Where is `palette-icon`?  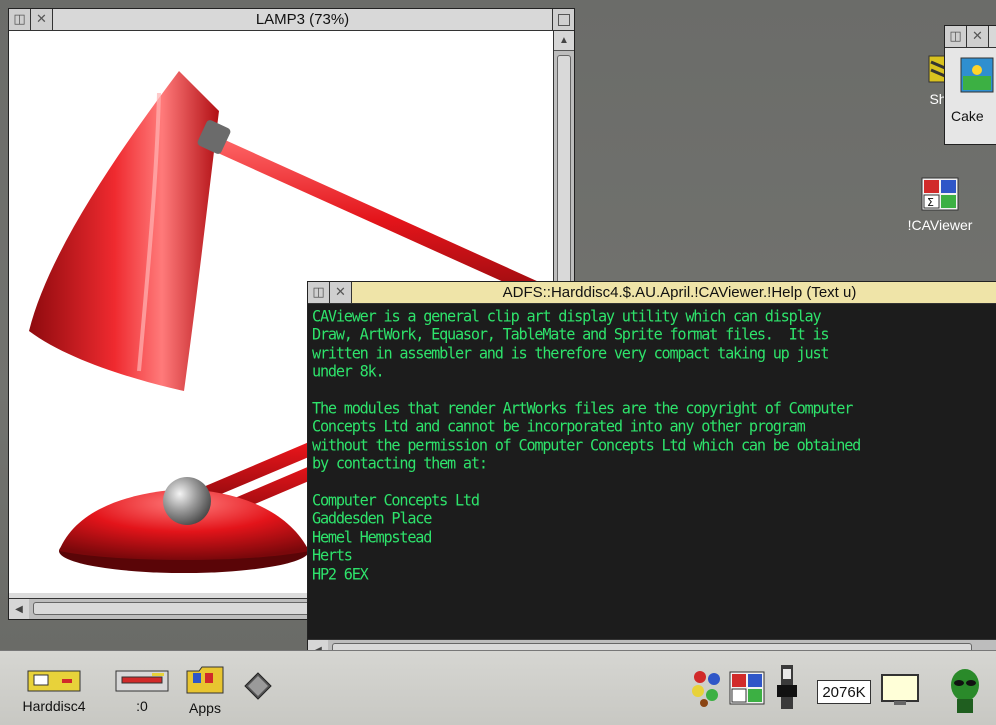
palette-icon is located at coordinates (706, 689).